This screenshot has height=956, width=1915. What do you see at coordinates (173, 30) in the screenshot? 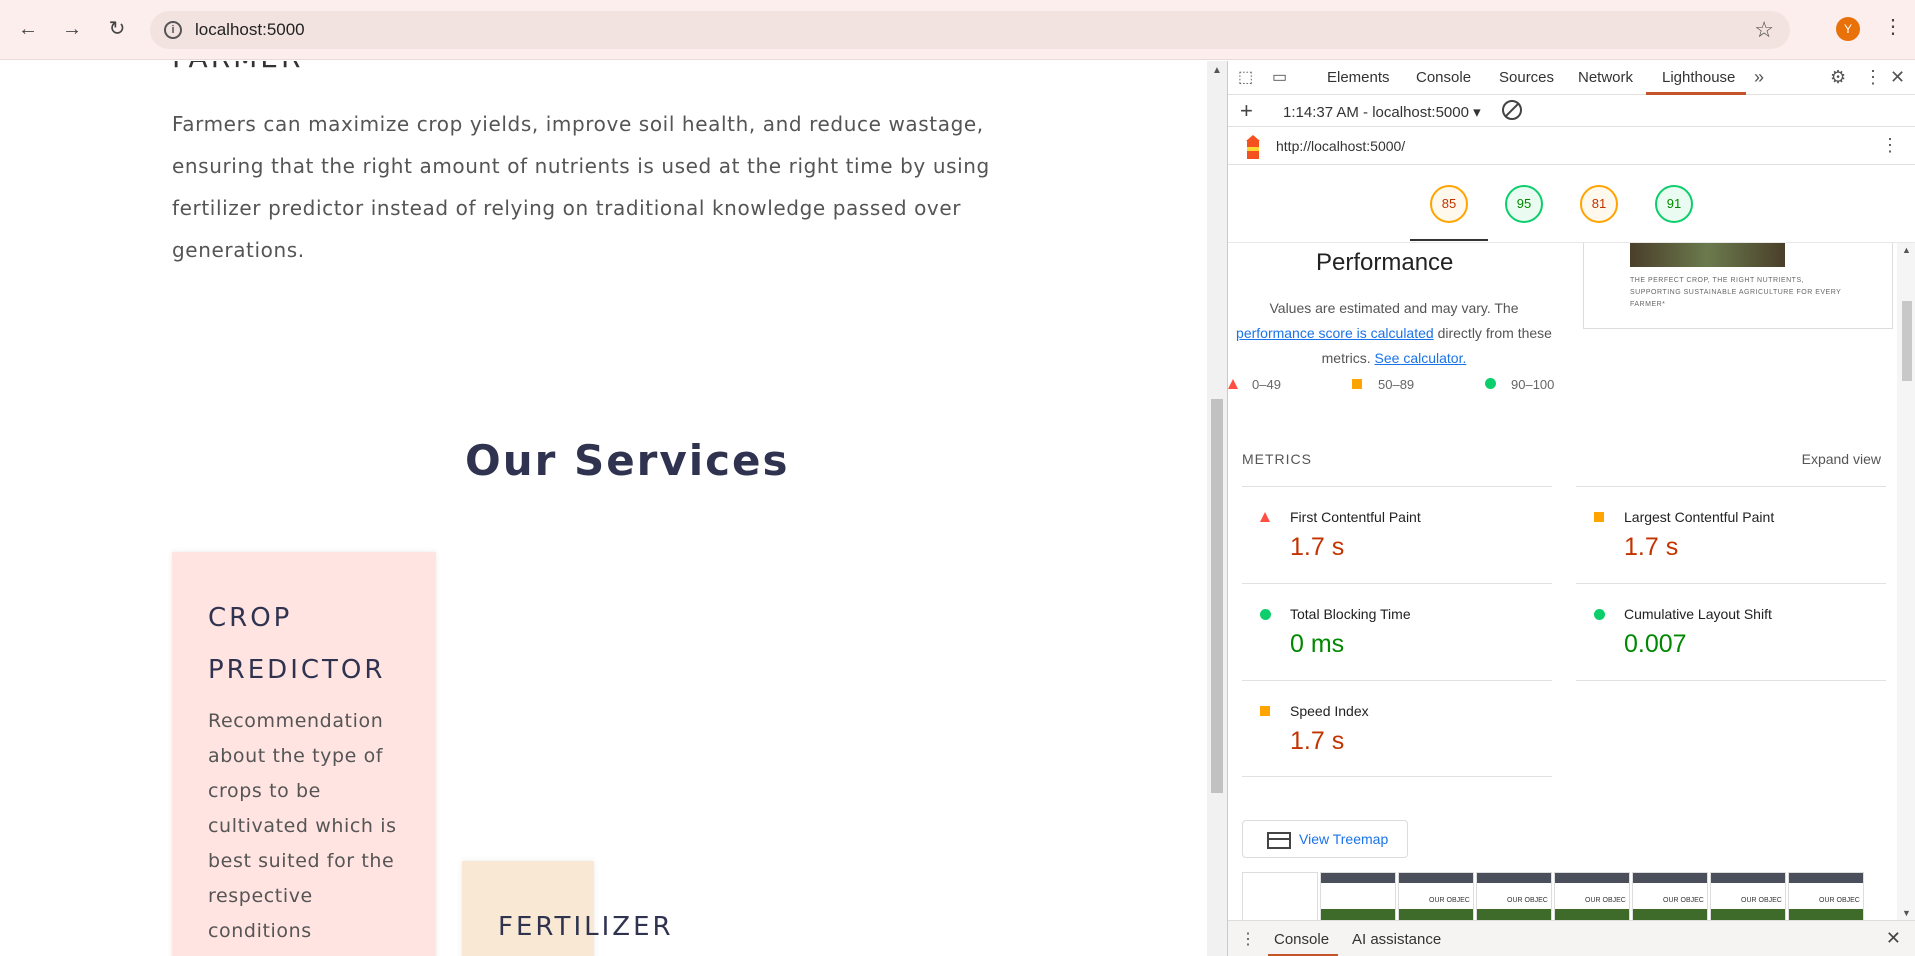
I see `site-info-icon: i` at bounding box center [173, 30].